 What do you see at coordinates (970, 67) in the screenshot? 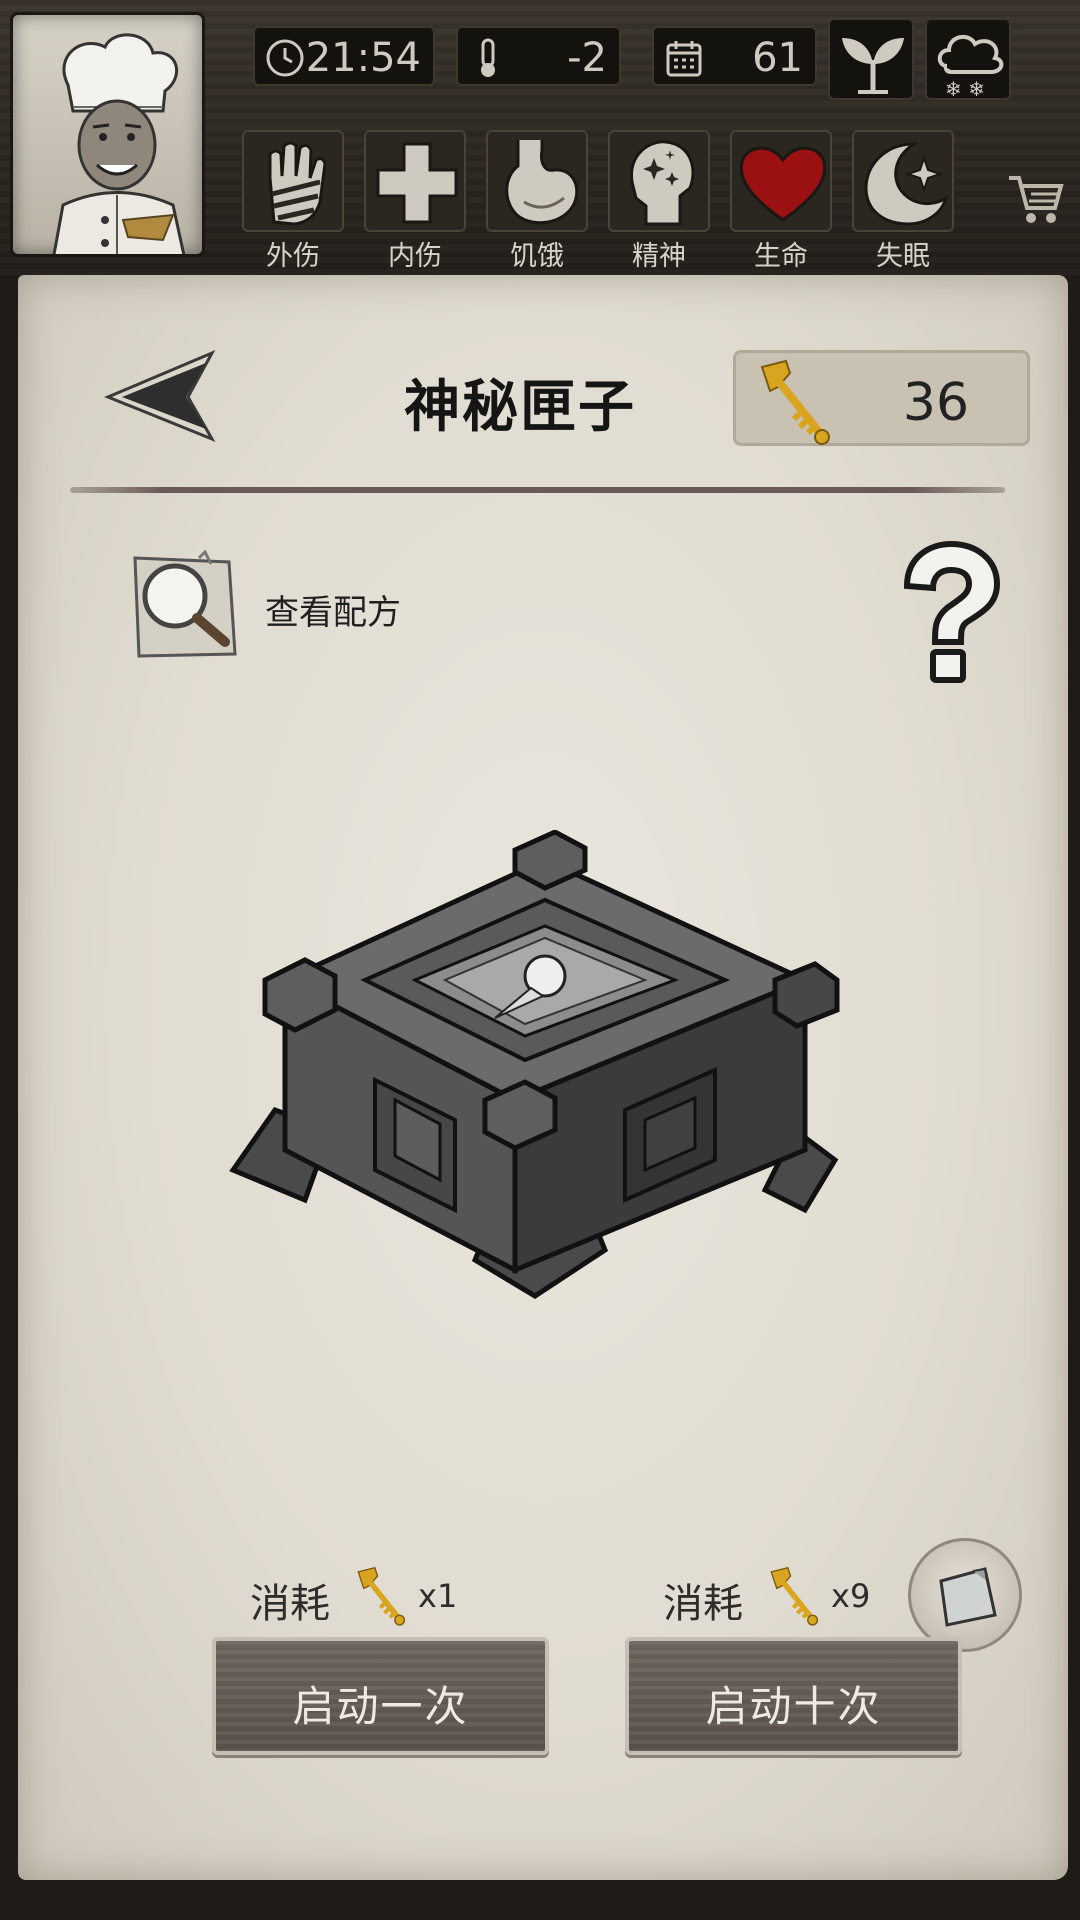
I see `snow-cloud-icon: ❄ ❄` at bounding box center [970, 67].